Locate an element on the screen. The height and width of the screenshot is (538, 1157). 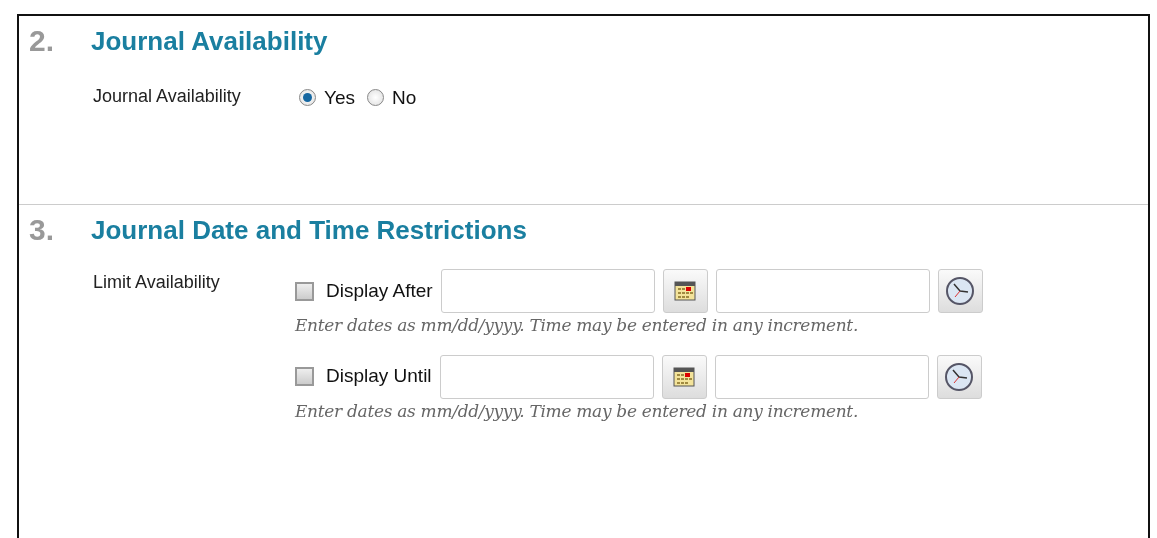
field-label: Limit Availability is located at coordinates (156, 282).